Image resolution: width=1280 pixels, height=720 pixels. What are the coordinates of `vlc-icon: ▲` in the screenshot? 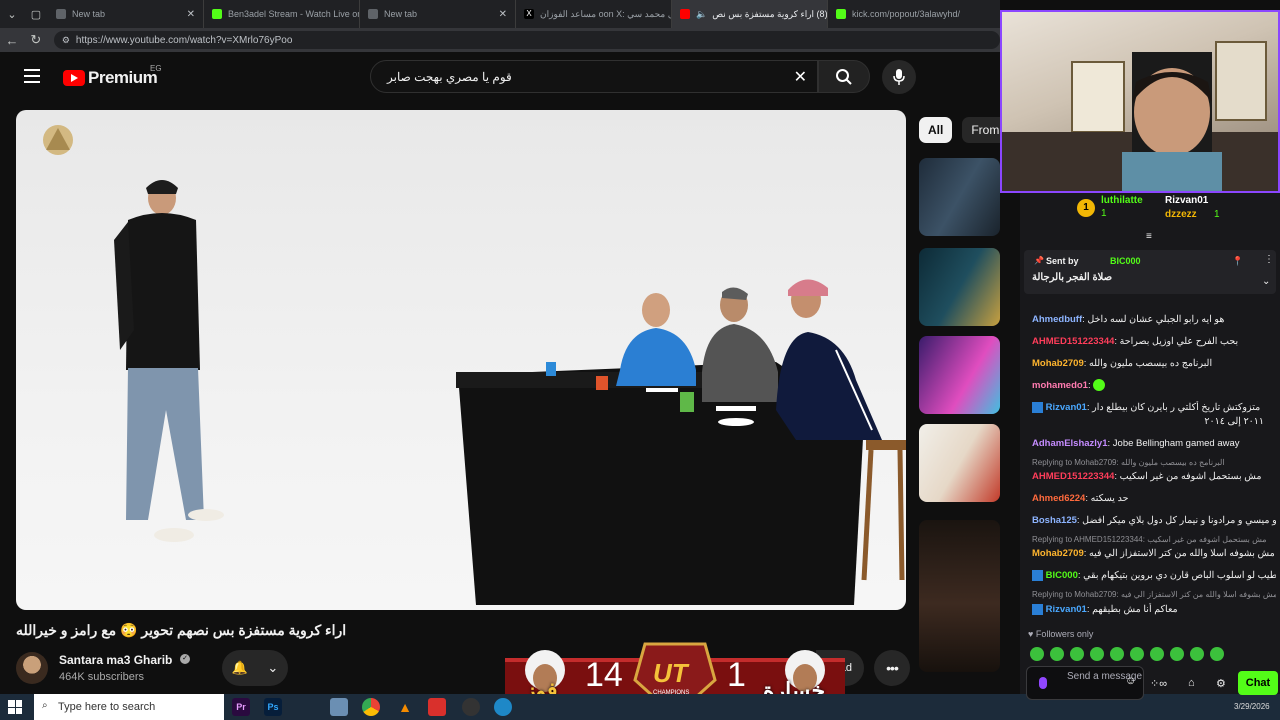 It's located at (405, 707).